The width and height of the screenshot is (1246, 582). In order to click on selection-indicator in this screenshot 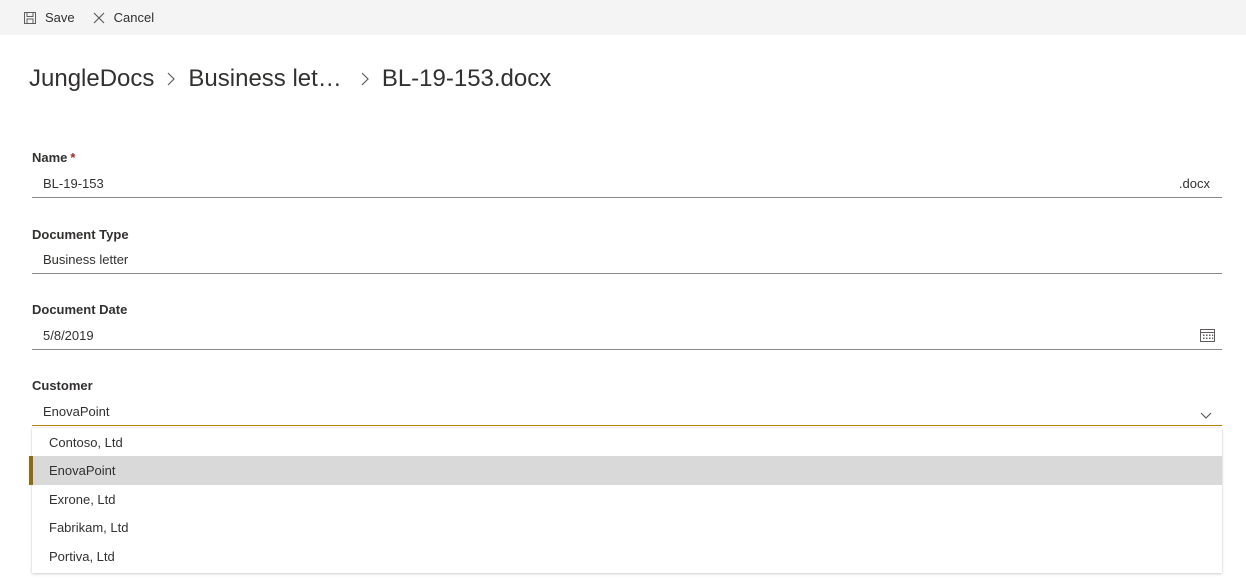, I will do `click(31, 470)`.